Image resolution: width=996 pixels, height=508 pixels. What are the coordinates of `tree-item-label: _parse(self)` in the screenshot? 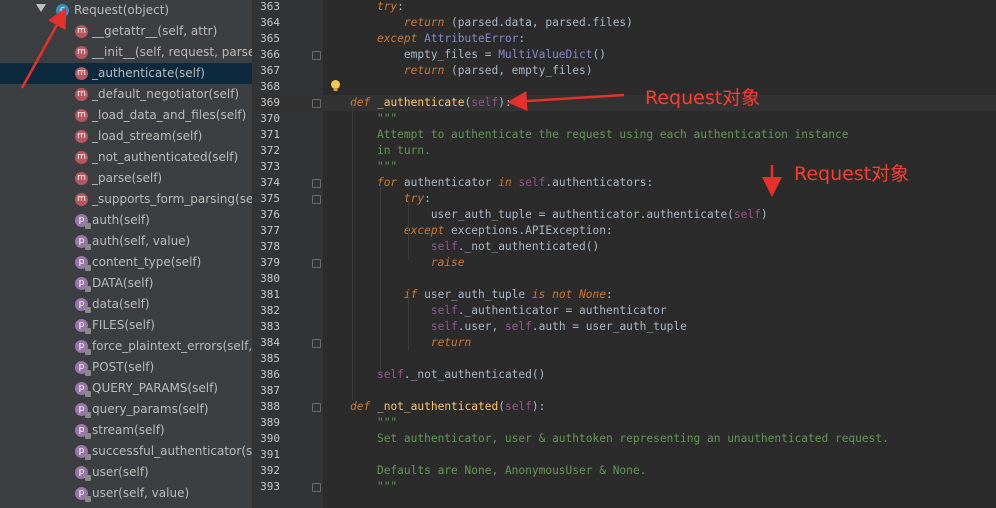 It's located at (127, 178).